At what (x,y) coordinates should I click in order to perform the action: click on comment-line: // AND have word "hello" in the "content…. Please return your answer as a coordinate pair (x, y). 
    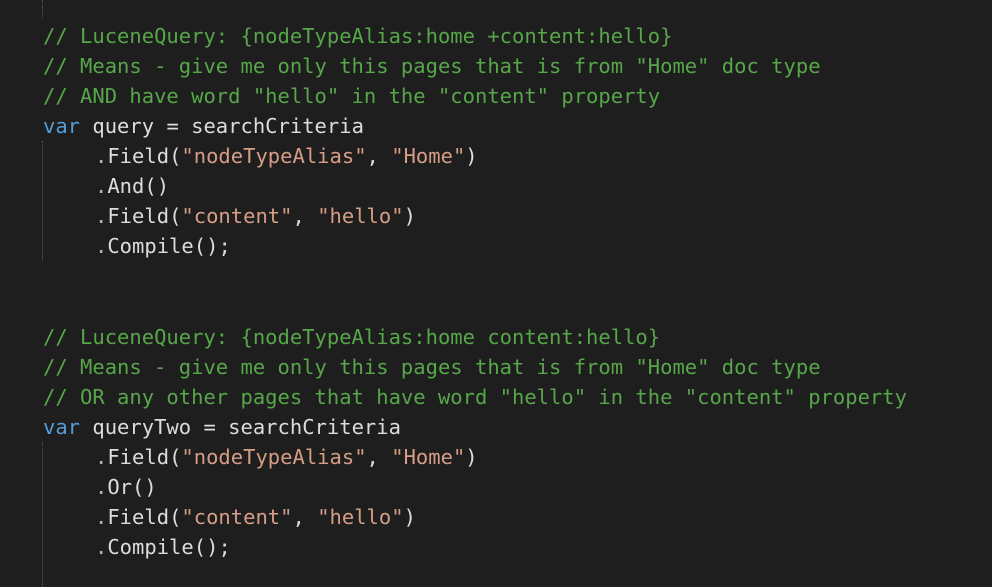
    Looking at the image, I should click on (352, 96).